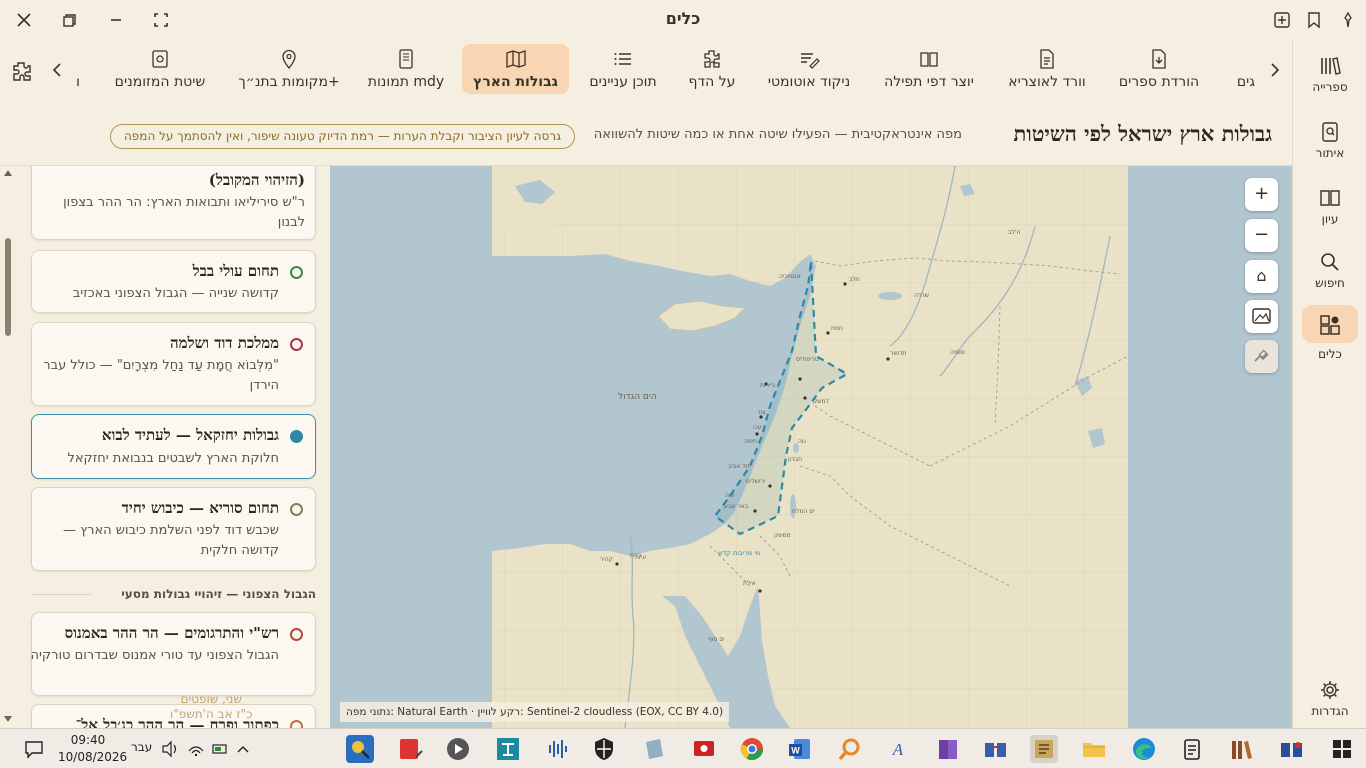 Image resolution: width=1366 pixels, height=768 pixels. What do you see at coordinates (21, 71) in the screenshot?
I see `extensions-icon` at bounding box center [21, 71].